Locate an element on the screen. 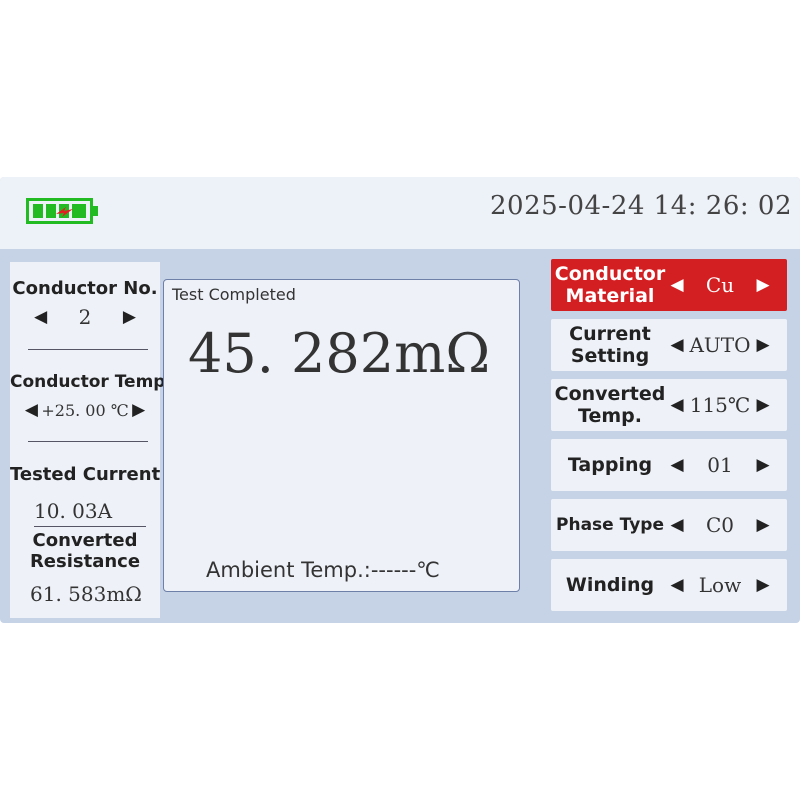 This screenshot has width=800, height=800. winding-setting: Winding ◀ Low ▶ is located at coordinates (669, 585).